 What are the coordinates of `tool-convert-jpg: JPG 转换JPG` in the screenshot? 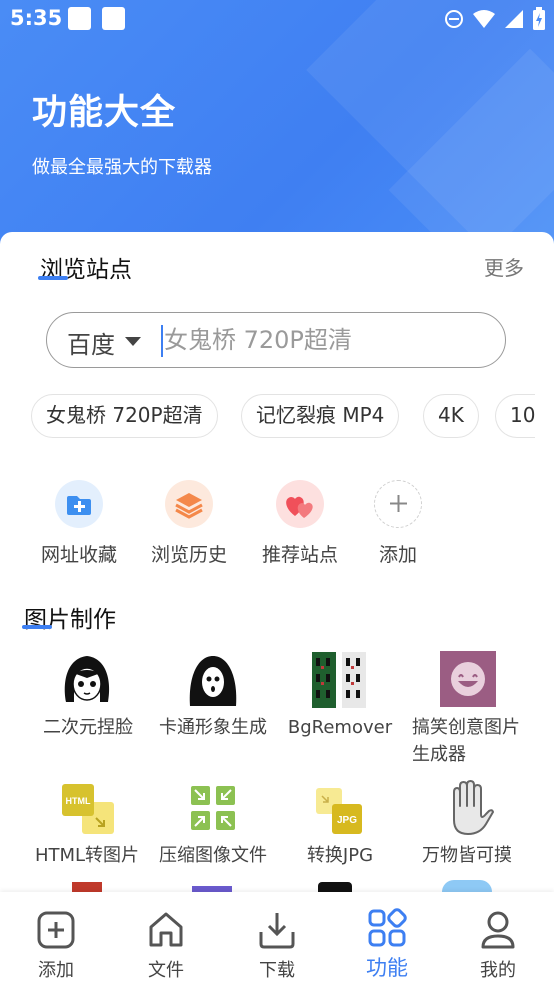 It's located at (340, 825).